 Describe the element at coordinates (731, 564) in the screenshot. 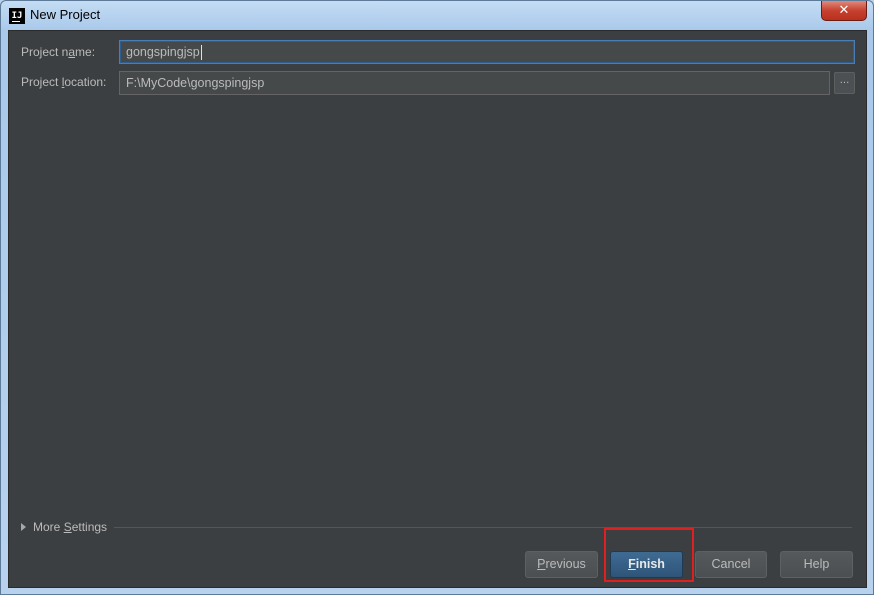

I see `cancel-button: Cancel` at that location.